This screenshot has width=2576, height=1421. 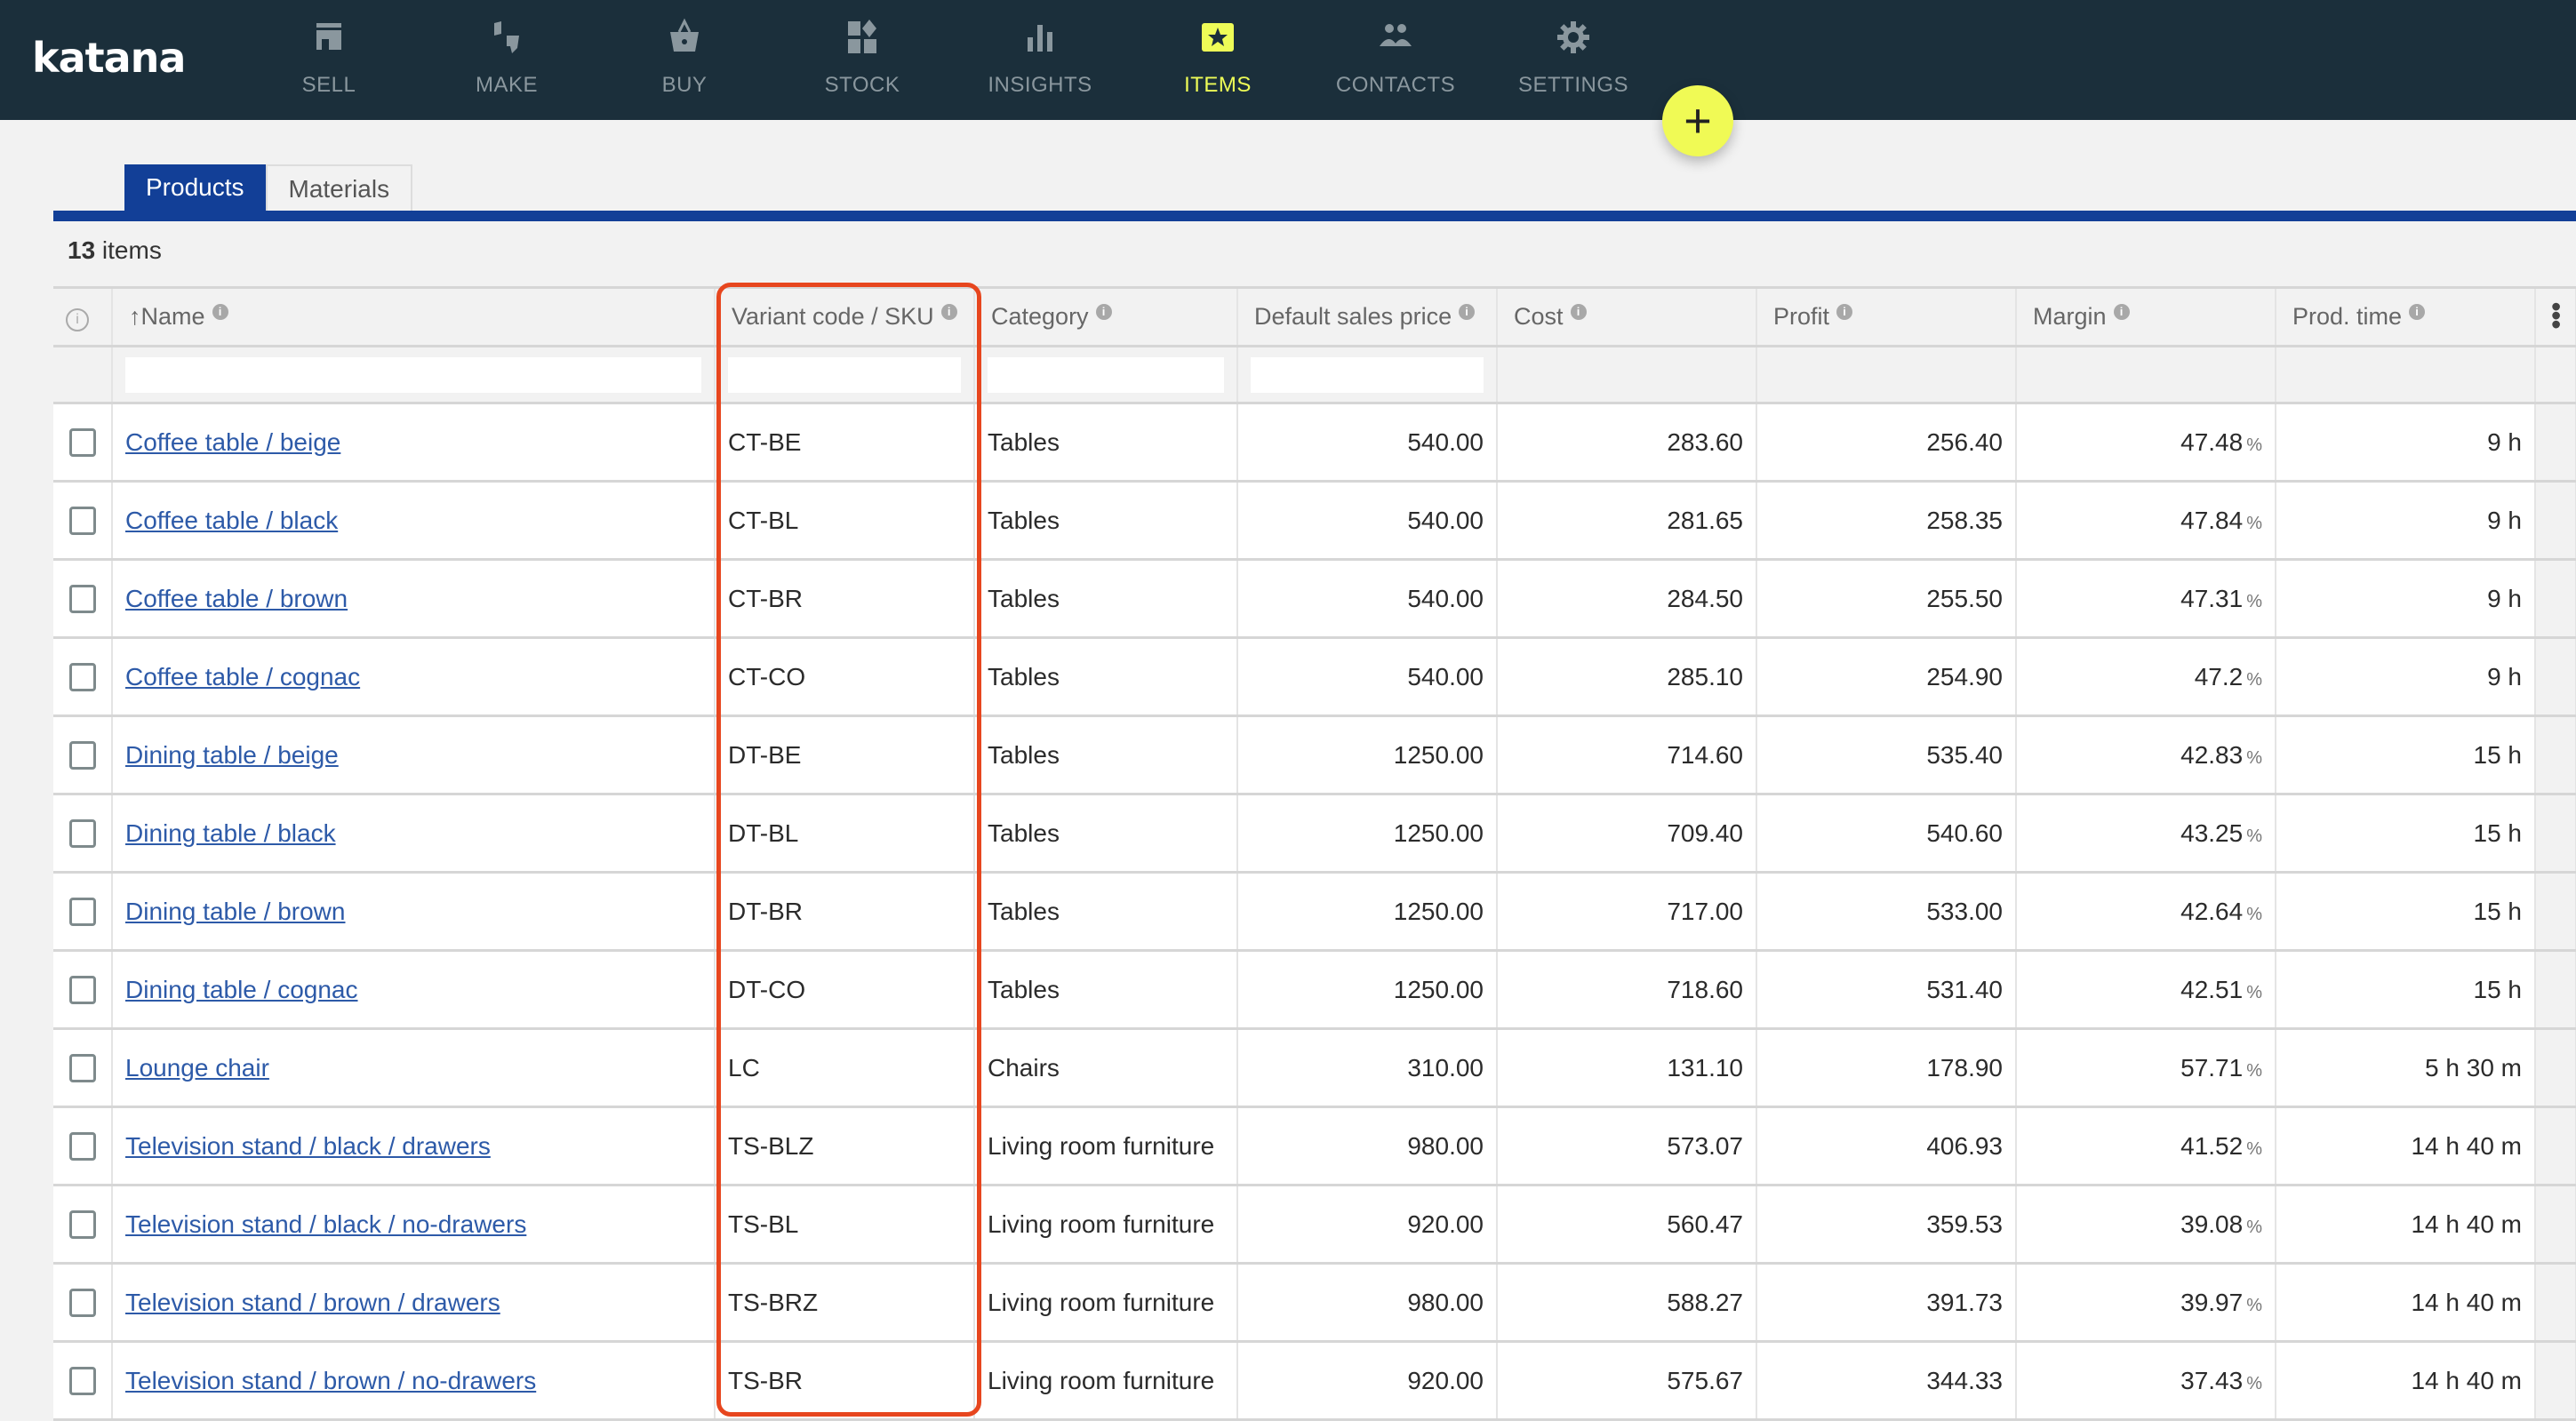 I want to click on margin-value: 41.52, so click(x=2212, y=1146).